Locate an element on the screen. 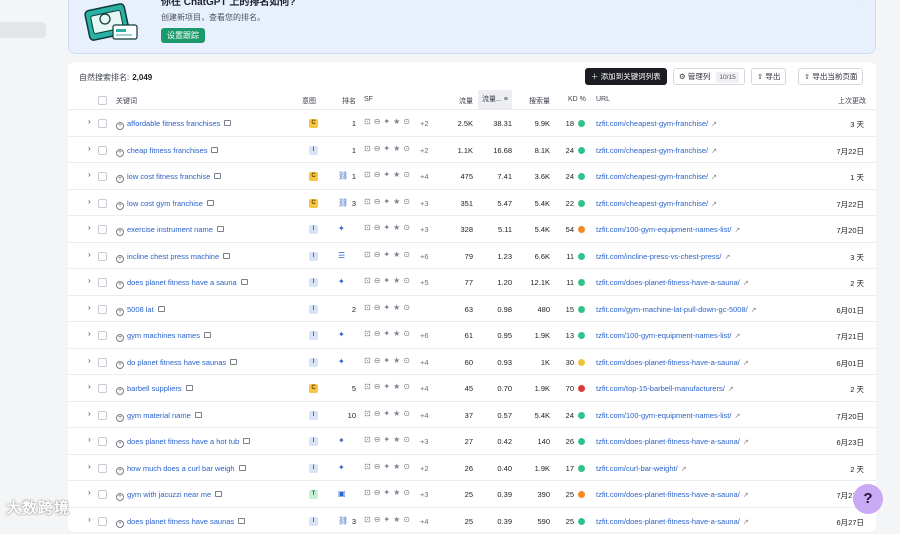 The height and width of the screenshot is (534, 900). url-cell: tzfit.com/cheapest-gym-franchise/↗ is located at coordinates (656, 123).